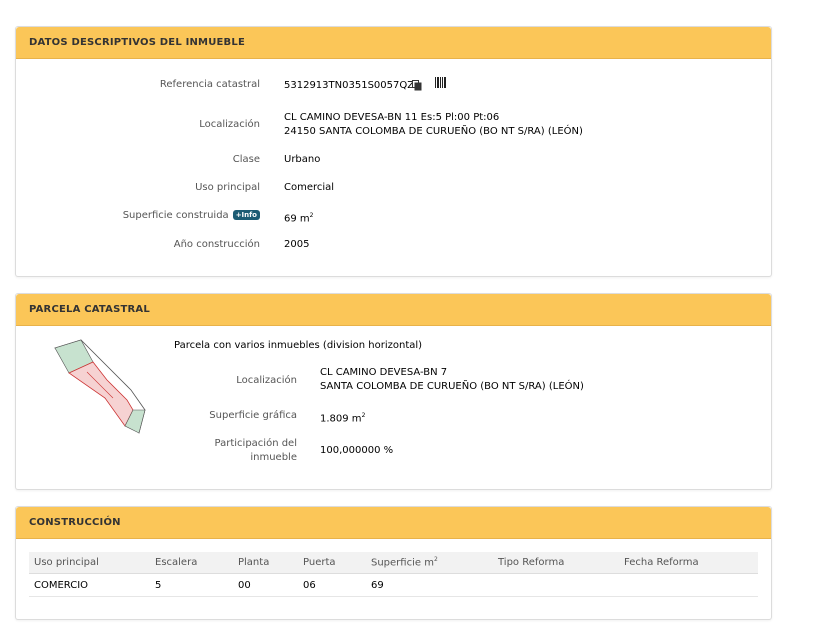 This screenshot has width=814, height=632. Describe the element at coordinates (246, 159) in the screenshot. I see `clase-label: Clase` at that location.